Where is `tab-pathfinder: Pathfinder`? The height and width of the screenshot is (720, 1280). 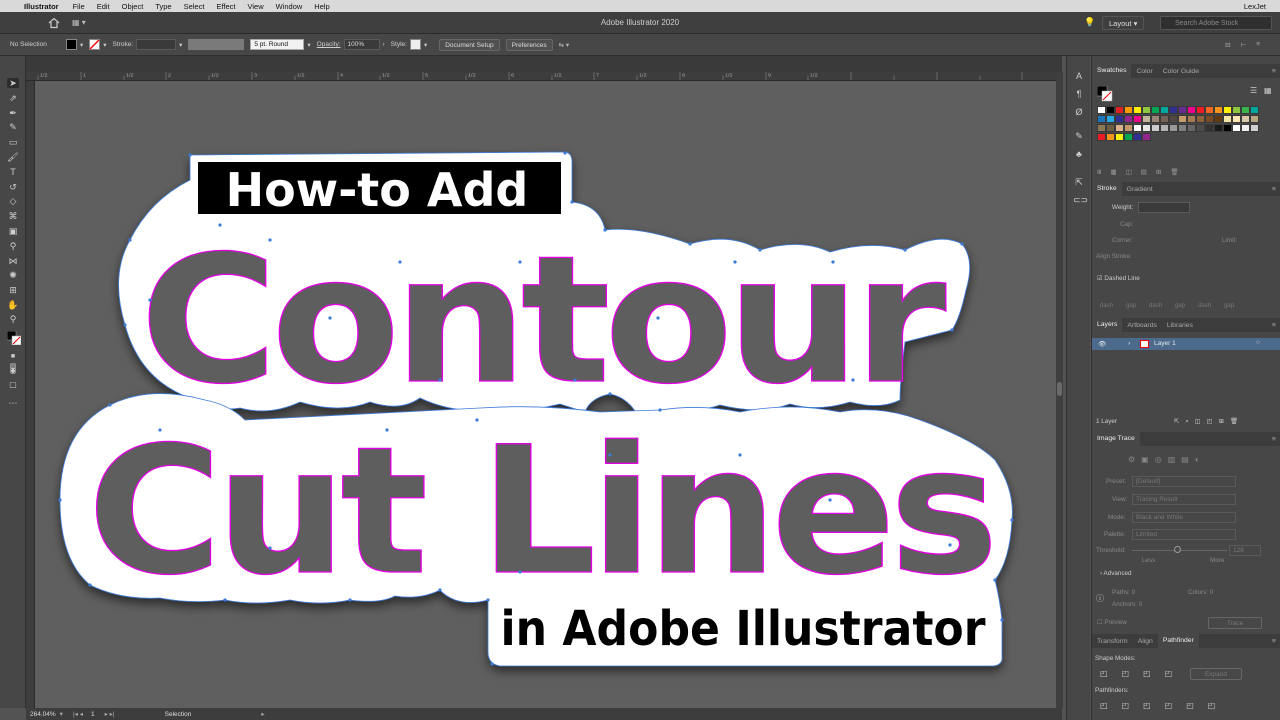
tab-pathfinder: Pathfinder is located at coordinates (1178, 641).